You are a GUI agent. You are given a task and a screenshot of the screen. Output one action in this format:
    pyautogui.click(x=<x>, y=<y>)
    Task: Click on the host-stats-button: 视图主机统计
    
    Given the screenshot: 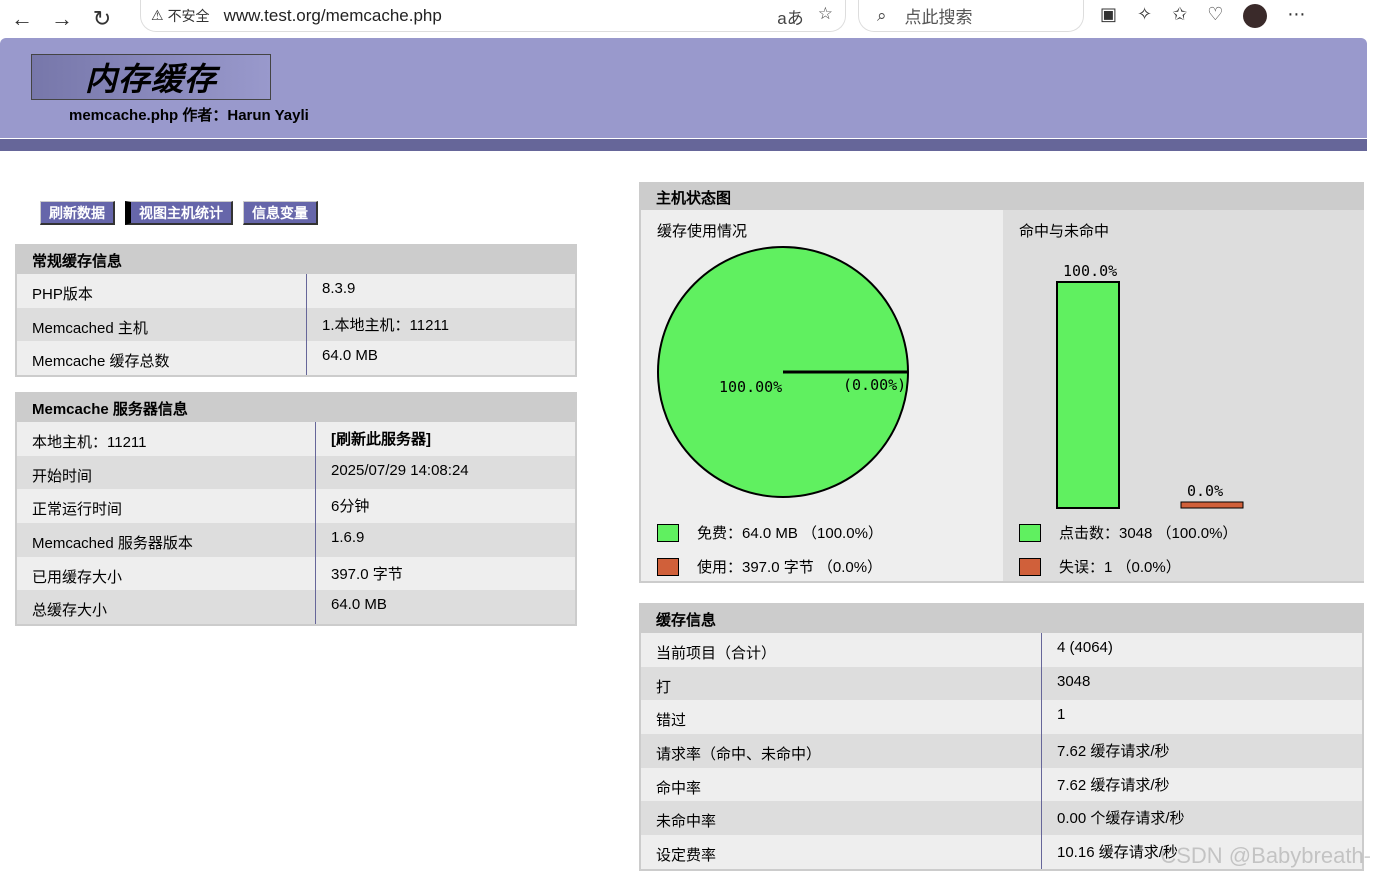 What is the action you would take?
    pyautogui.click(x=179, y=213)
    